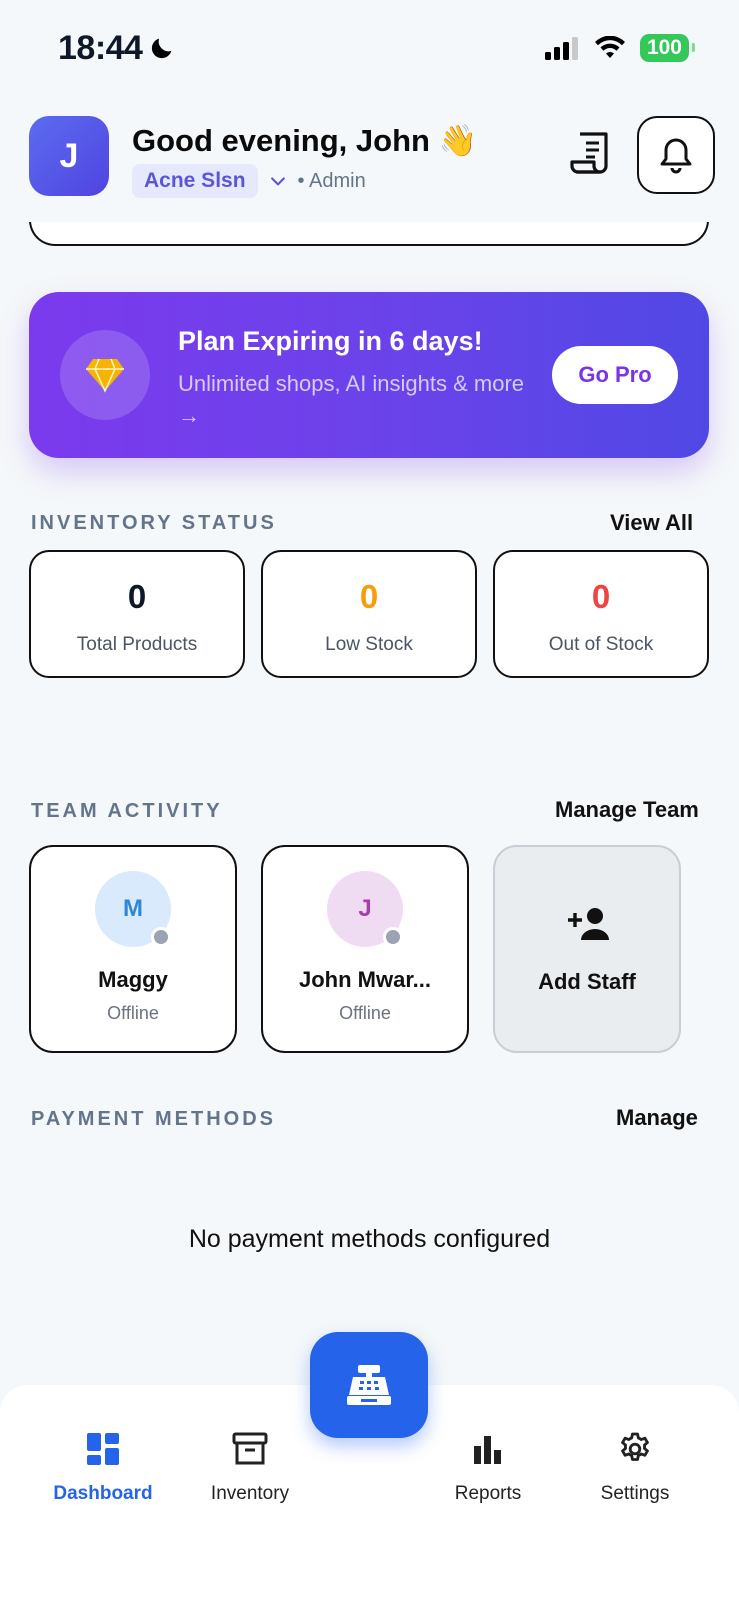  Describe the element at coordinates (365, 949) in the screenshot. I see `team-member-card: J John Mwar... Offline` at that location.